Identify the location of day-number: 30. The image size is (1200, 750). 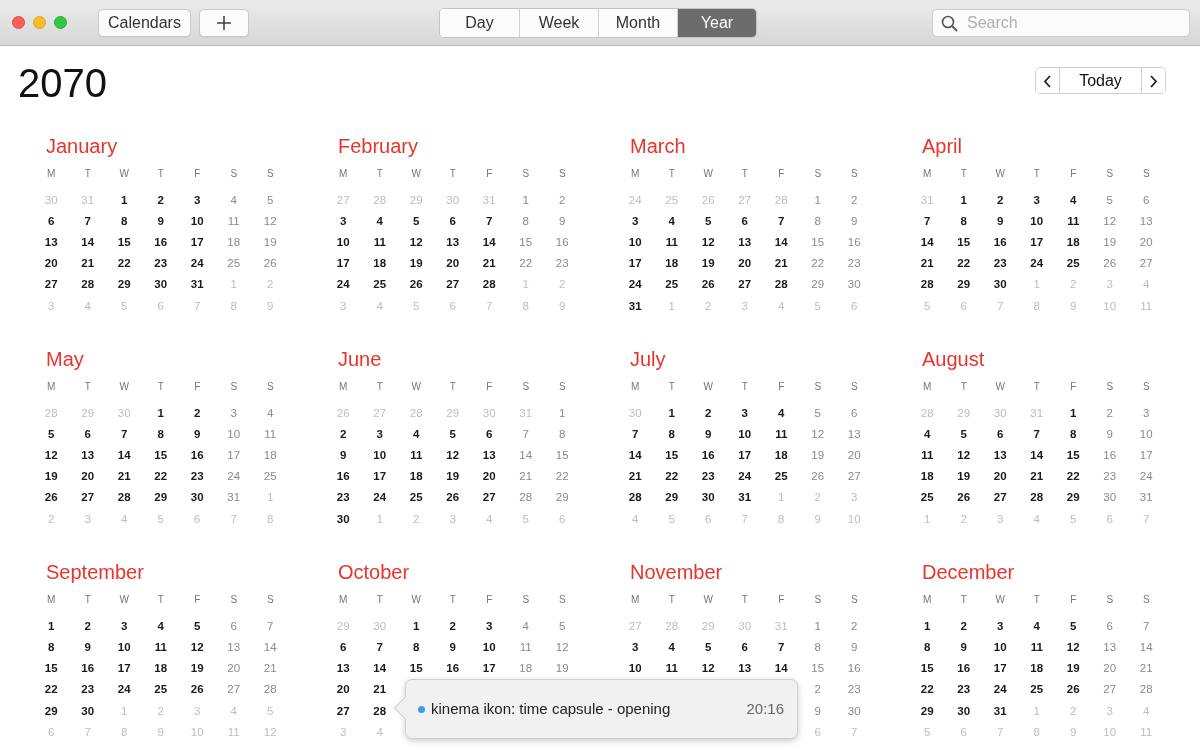
(161, 284).